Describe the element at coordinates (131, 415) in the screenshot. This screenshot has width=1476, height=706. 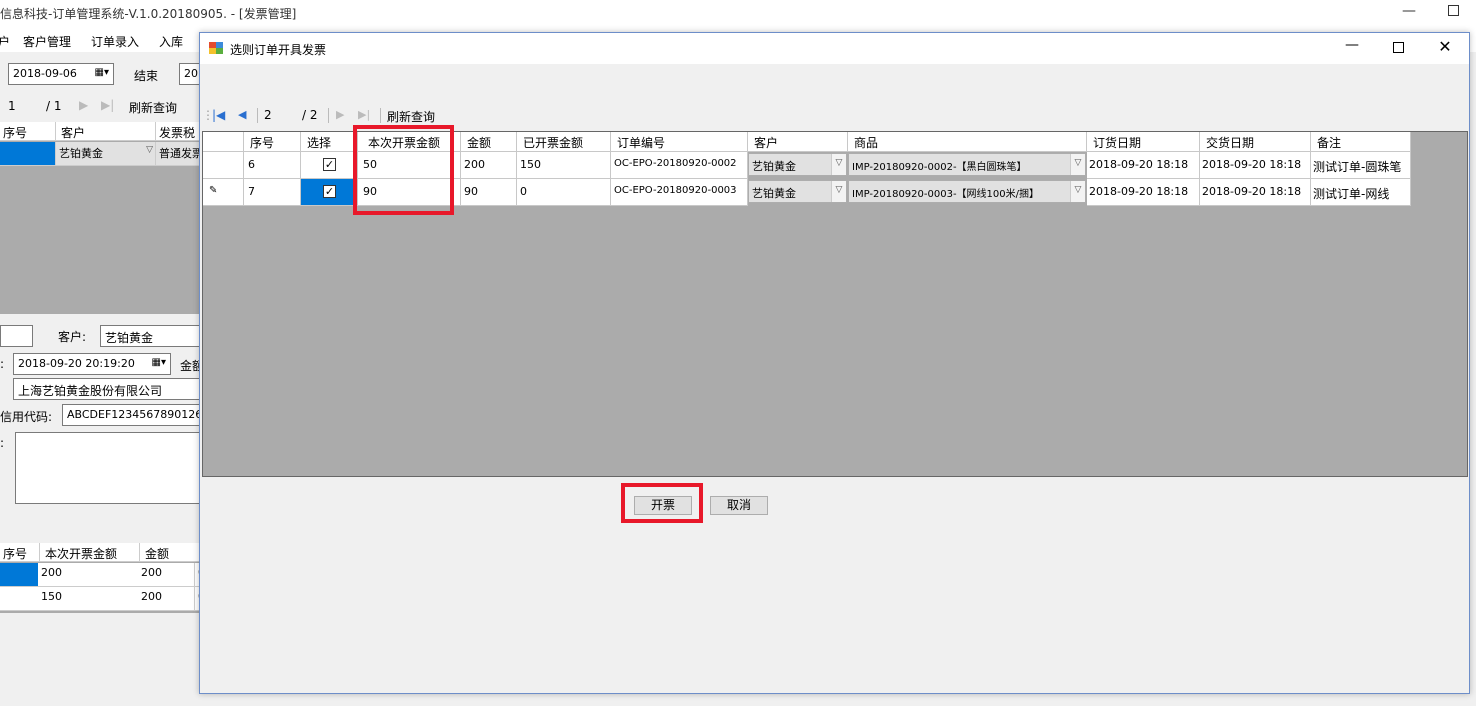
I see `credit-code-field: ABCDEF1234567890126` at that location.